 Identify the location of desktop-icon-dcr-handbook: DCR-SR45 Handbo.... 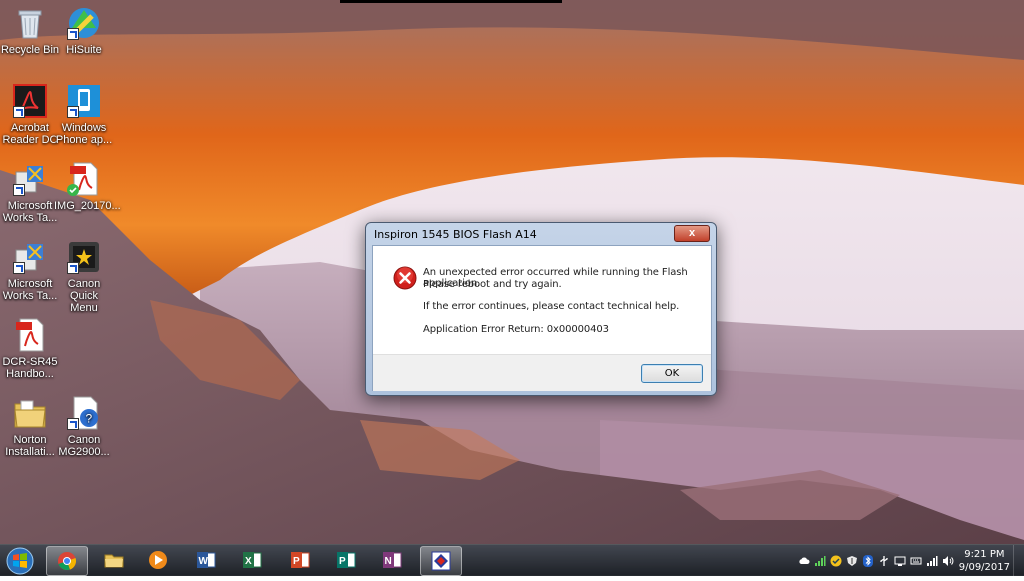
(30, 349).